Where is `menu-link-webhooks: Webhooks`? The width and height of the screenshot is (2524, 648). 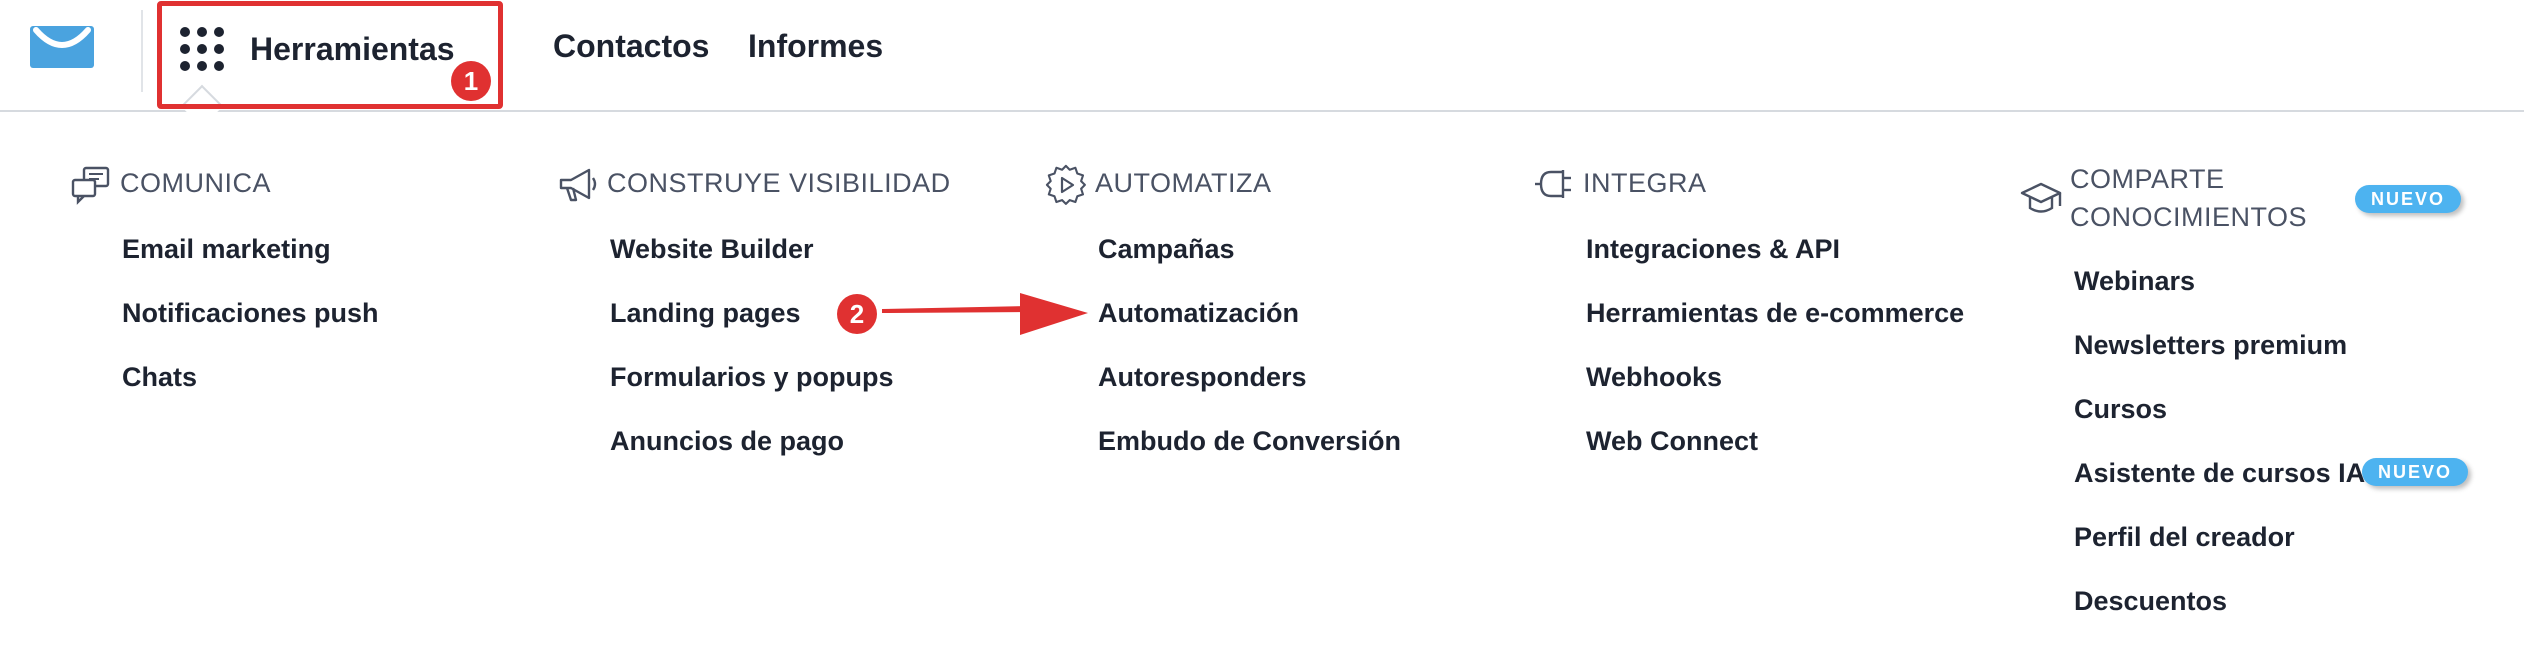
menu-link-webhooks: Webhooks is located at coordinates (1654, 377).